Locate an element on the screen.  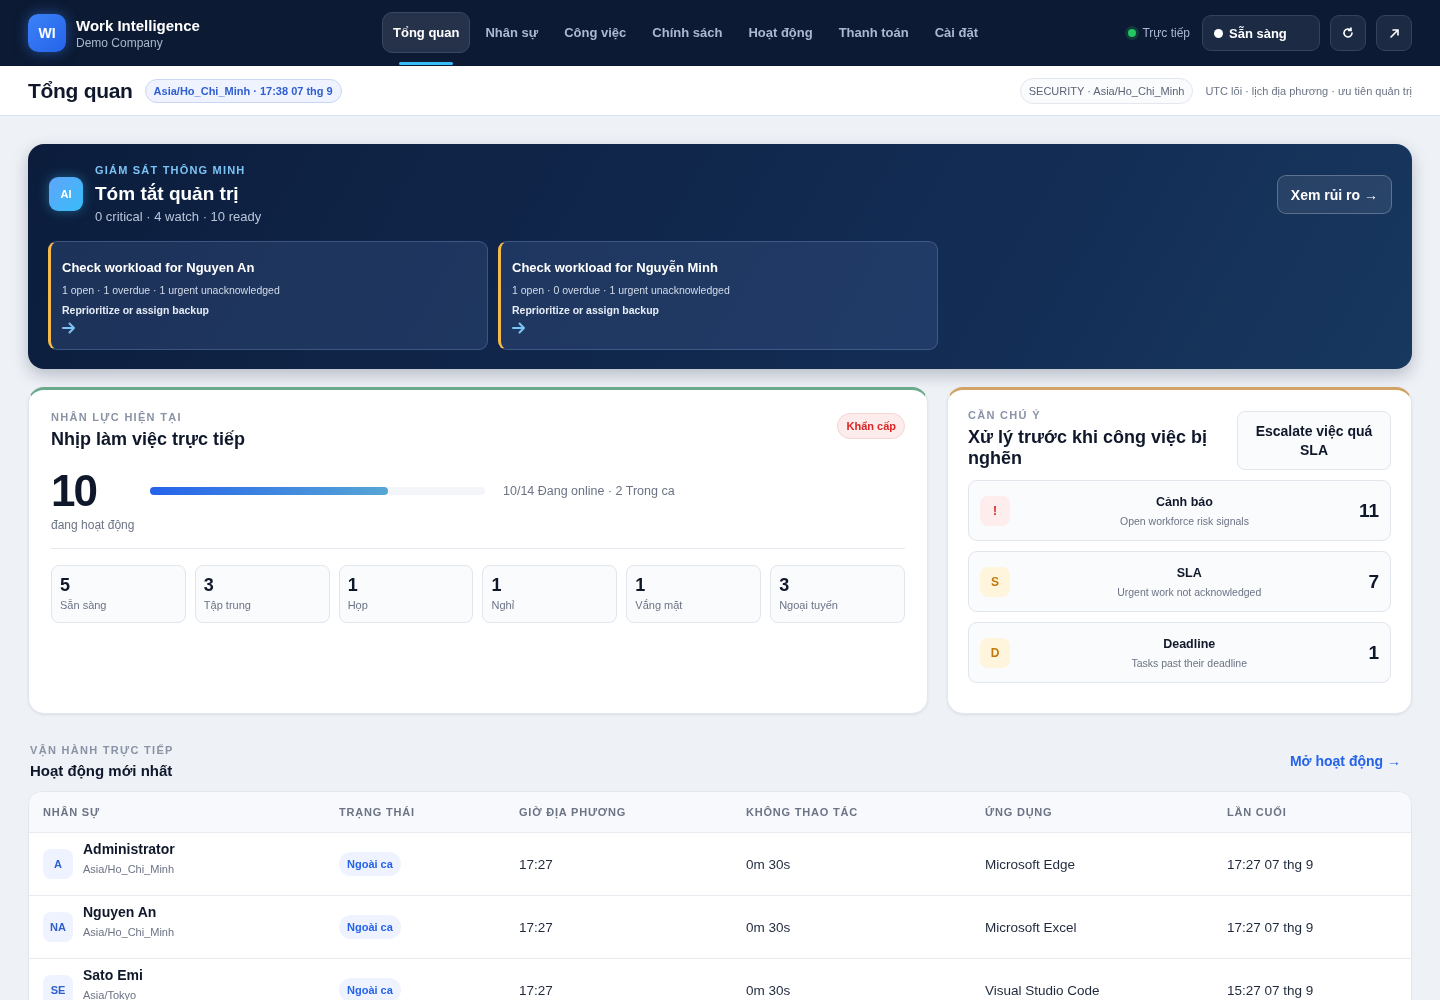
policy-note: UTC lõi · lịch địa phương · ưu tiên quản trị is located at coordinates (1308, 90).